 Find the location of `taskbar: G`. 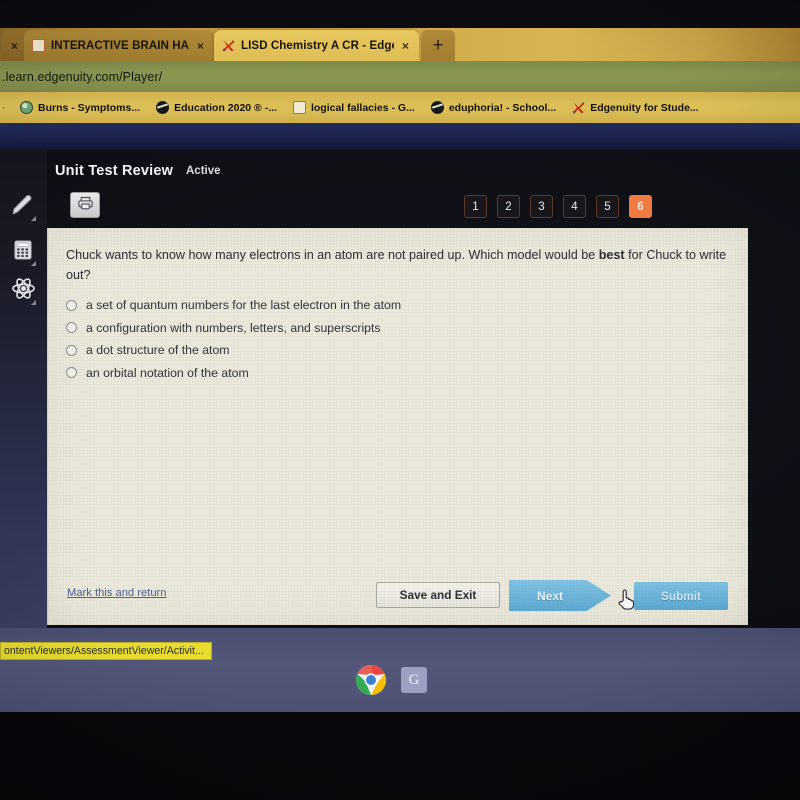

taskbar: G is located at coordinates (391, 680).